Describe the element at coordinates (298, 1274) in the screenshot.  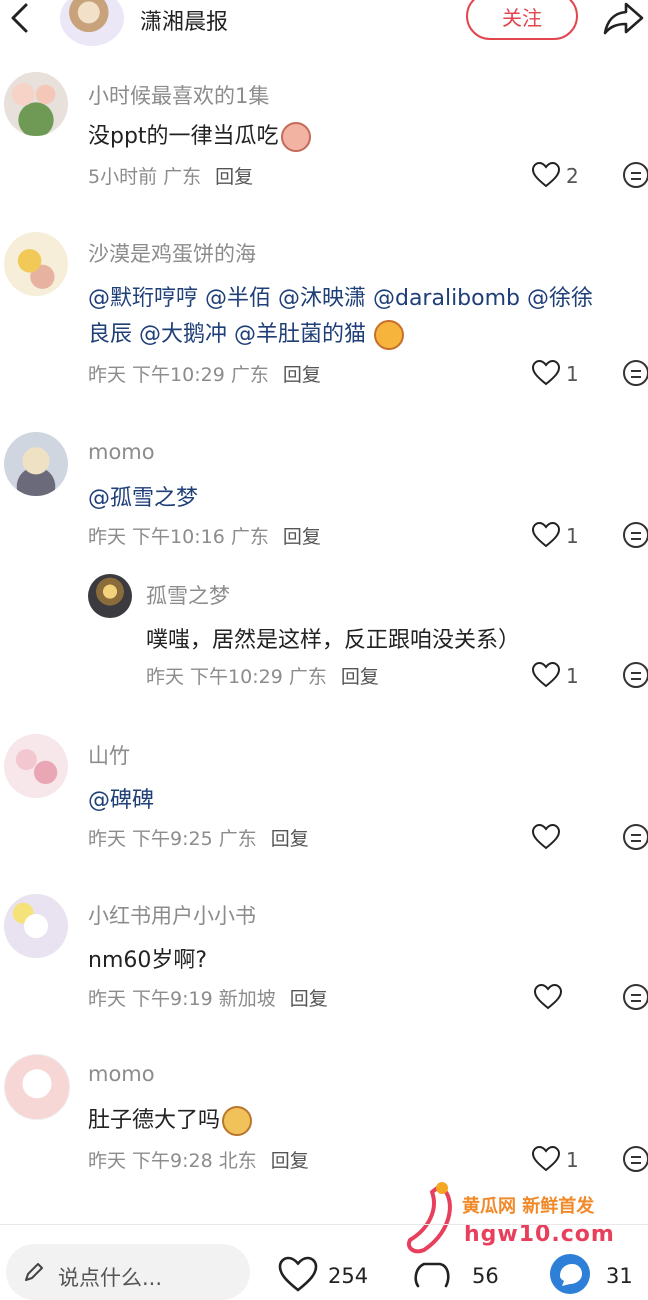
I see `like-icon` at that location.